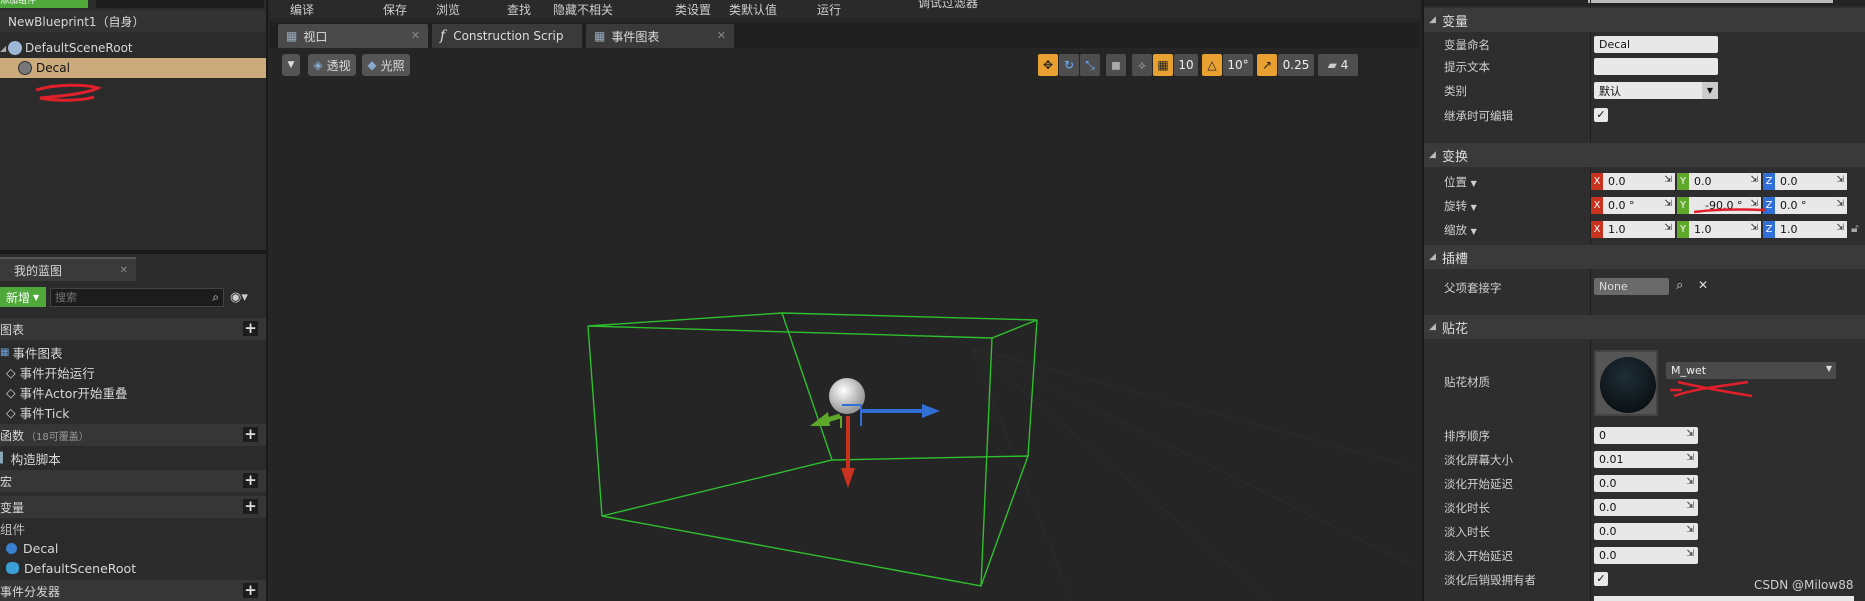  Describe the element at coordinates (4, 48) in the screenshot. I see `collapse-arrow-icon: ◢` at that location.